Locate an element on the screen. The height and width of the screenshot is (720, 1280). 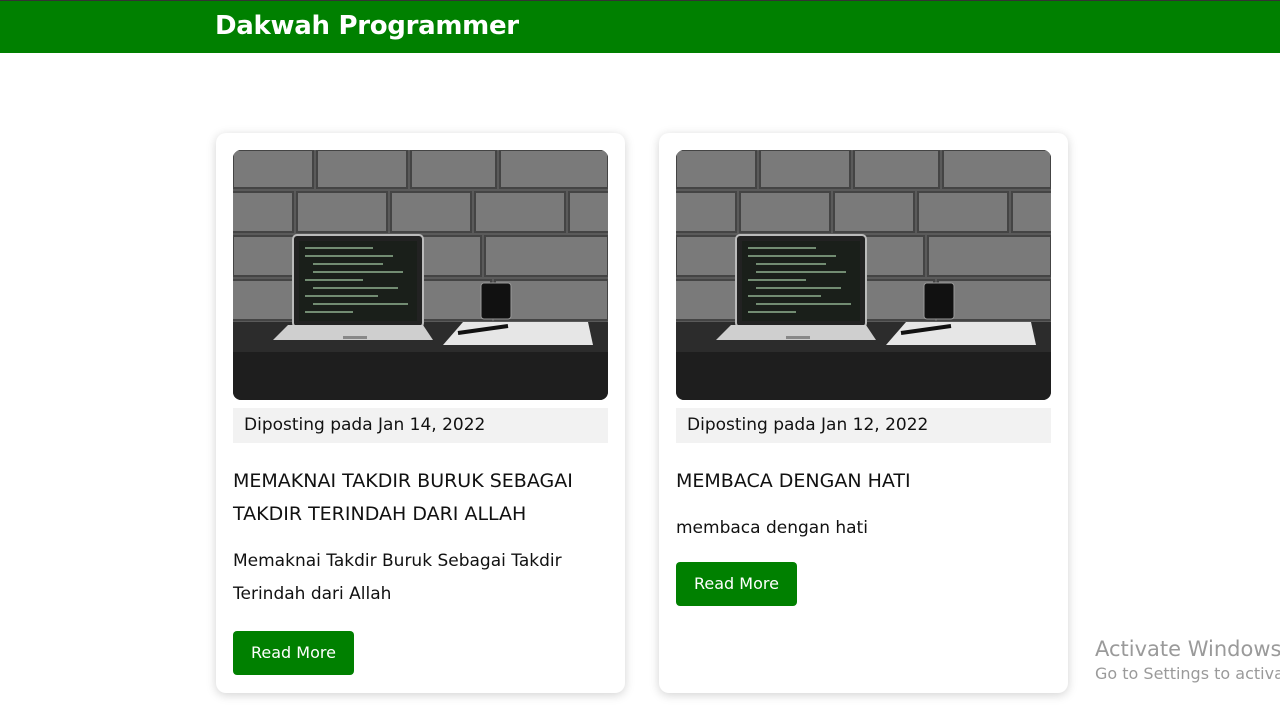
post-date: Diposting pada Jan 14, 2022 is located at coordinates (420, 425).